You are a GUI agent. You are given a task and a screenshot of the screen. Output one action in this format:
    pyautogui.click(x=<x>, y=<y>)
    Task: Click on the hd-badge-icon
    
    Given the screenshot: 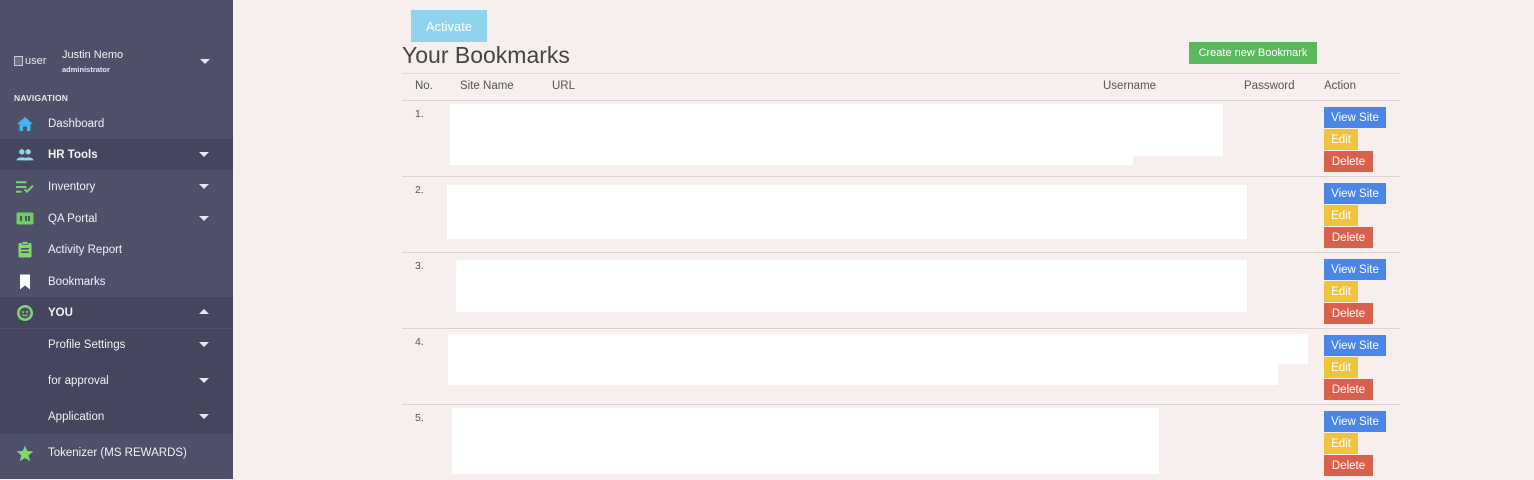 What is the action you would take?
    pyautogui.click(x=25, y=219)
    